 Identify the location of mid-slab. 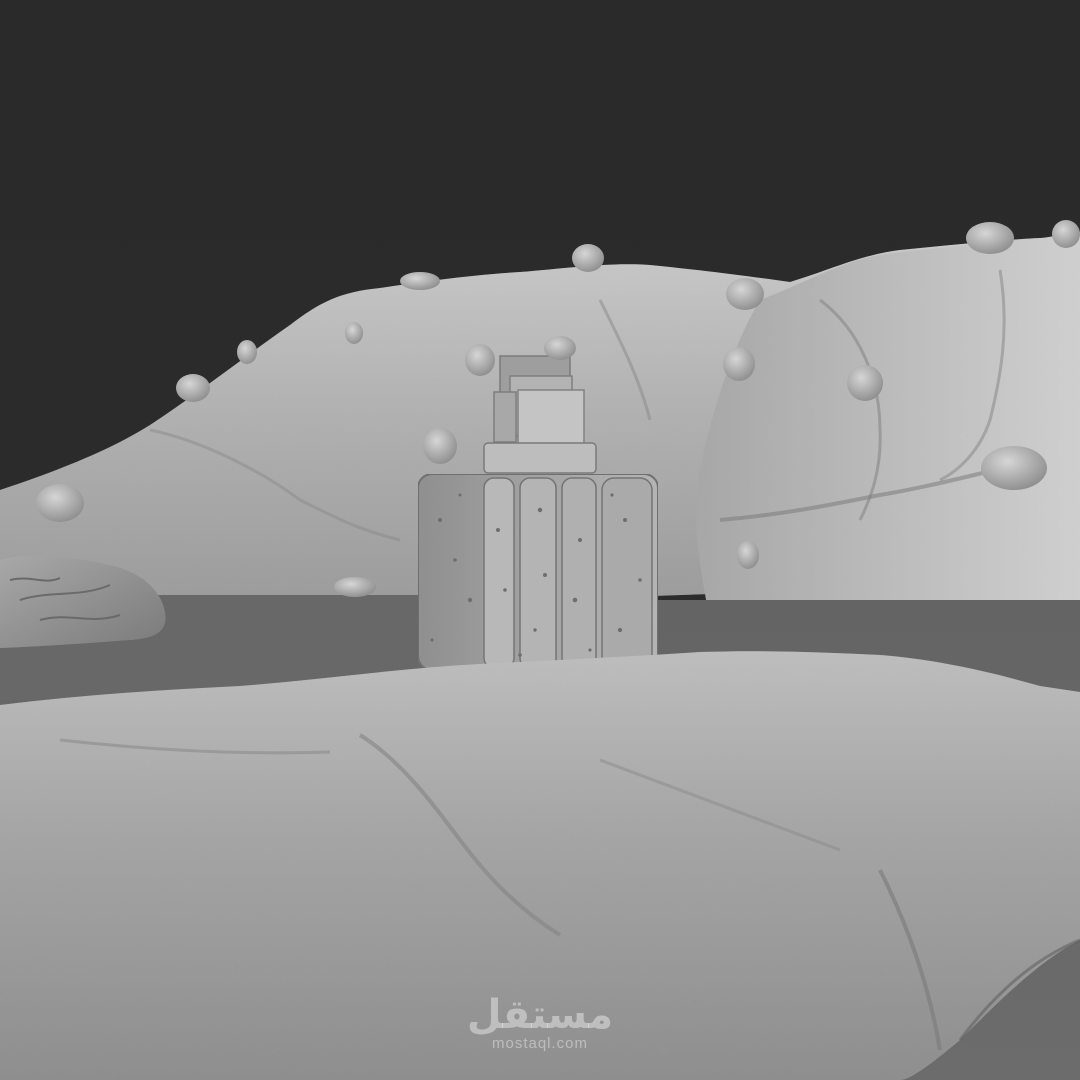
(540, 458).